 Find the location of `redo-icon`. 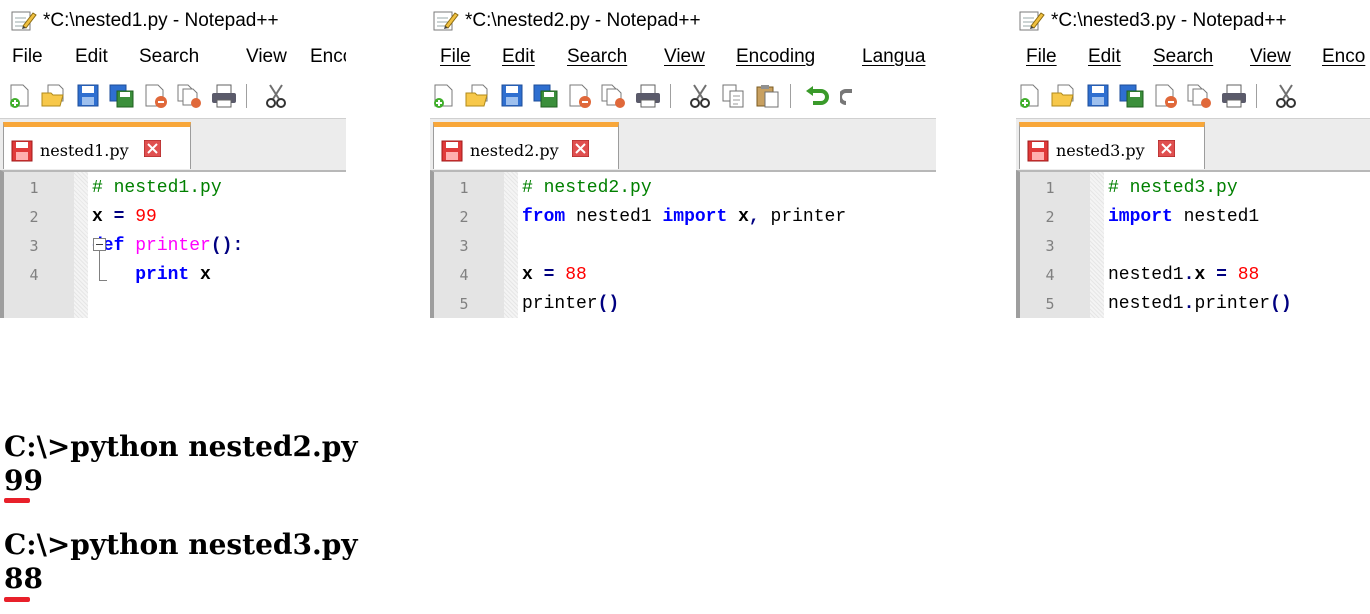

redo-icon is located at coordinates (846, 96).